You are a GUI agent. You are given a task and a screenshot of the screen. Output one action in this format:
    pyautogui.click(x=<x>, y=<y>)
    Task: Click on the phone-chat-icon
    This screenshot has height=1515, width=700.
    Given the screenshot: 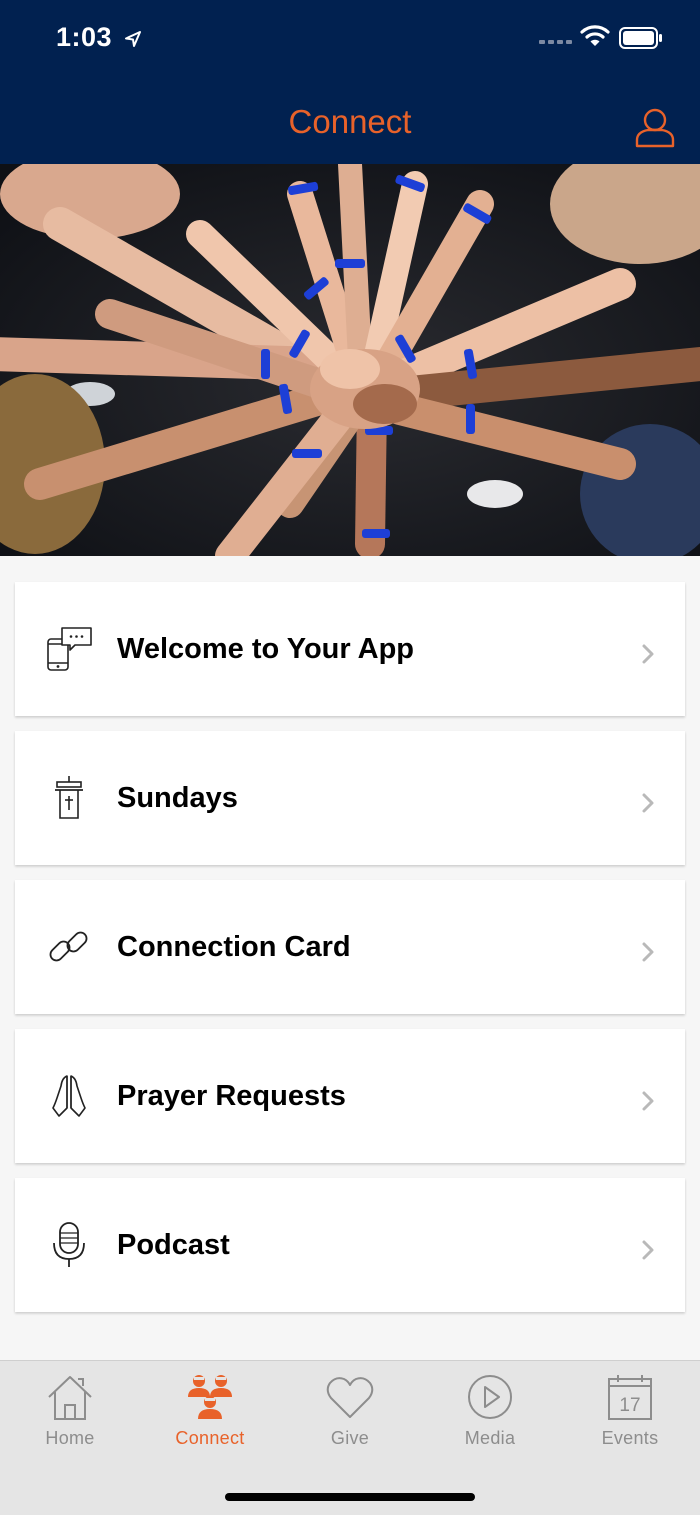 What is the action you would take?
    pyautogui.click(x=69, y=649)
    